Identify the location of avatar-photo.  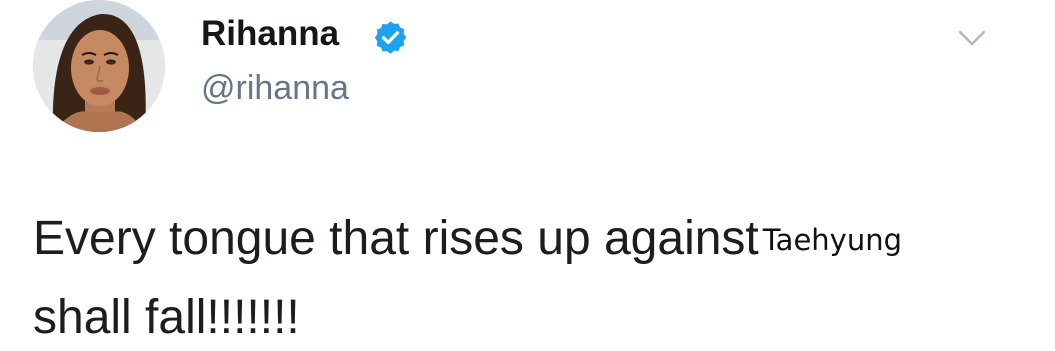
(99, 66).